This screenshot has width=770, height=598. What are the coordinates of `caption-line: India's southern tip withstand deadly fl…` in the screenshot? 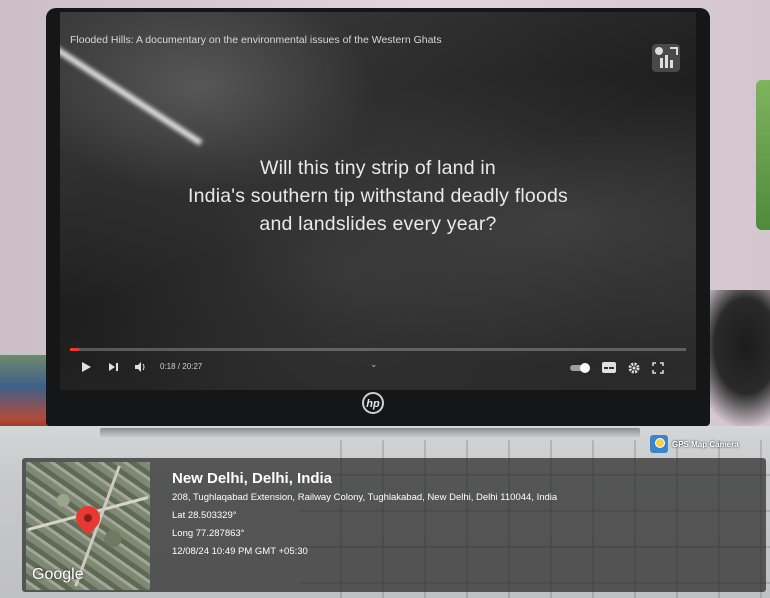 It's located at (377, 196).